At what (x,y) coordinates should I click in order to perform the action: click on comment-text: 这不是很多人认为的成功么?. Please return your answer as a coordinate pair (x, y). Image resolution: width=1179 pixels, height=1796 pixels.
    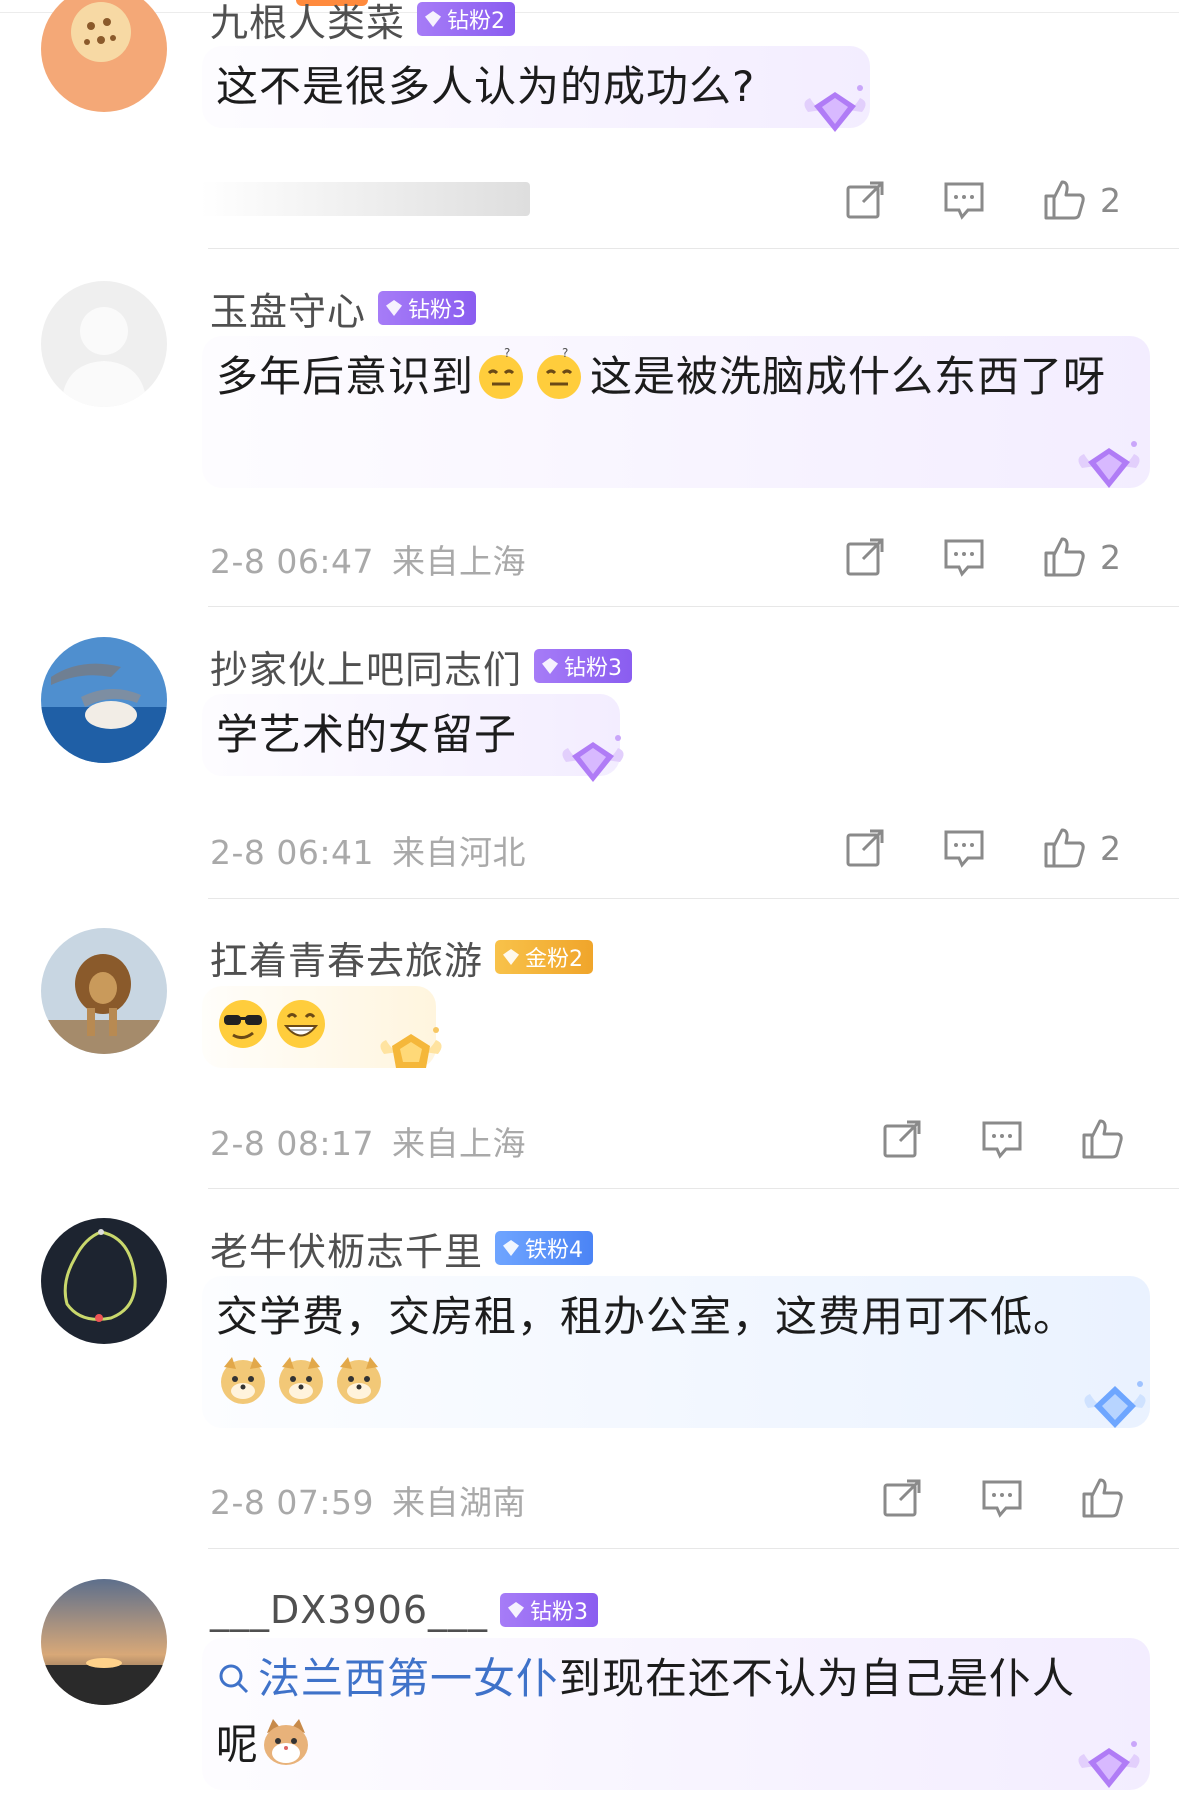
    Looking at the image, I should click on (486, 86).